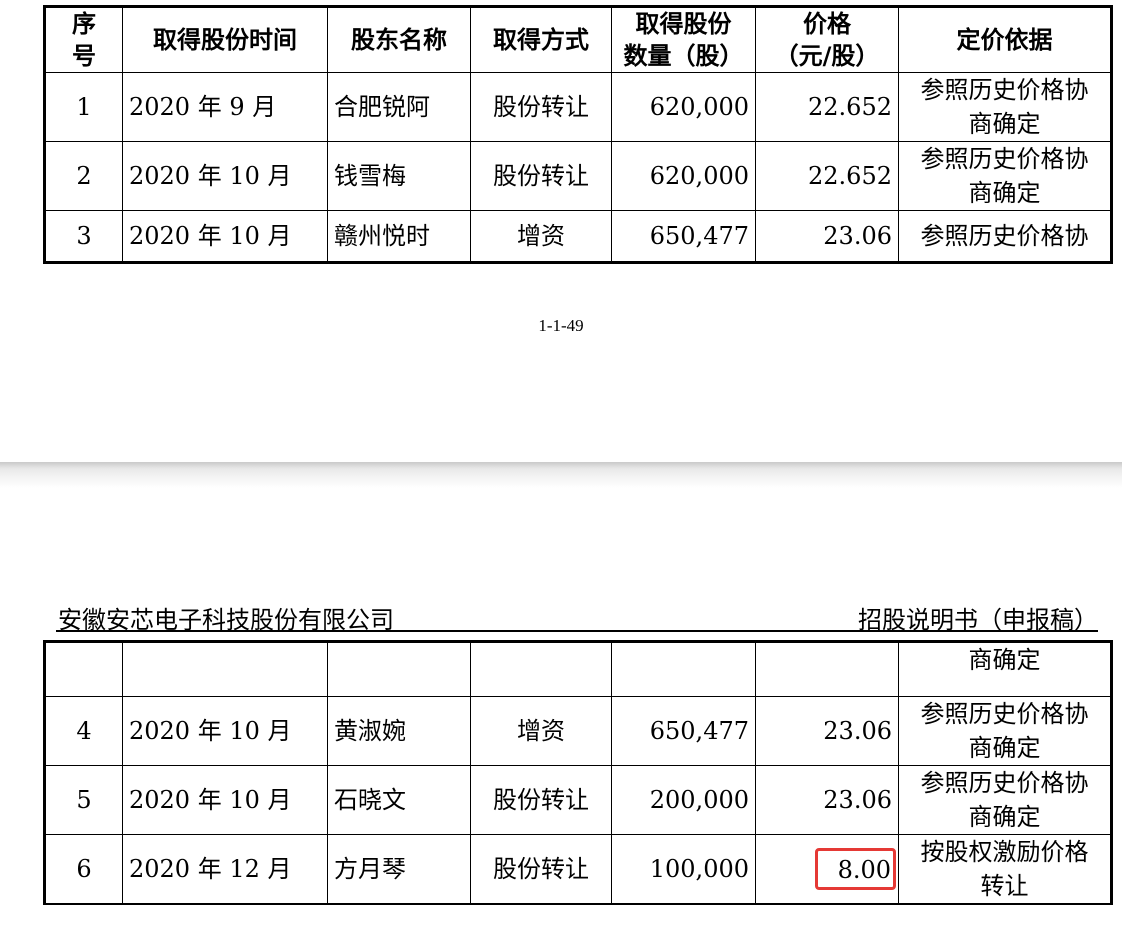 The width and height of the screenshot is (1122, 941). What do you see at coordinates (83, 39) in the screenshot?
I see `header-seq: 序号` at bounding box center [83, 39].